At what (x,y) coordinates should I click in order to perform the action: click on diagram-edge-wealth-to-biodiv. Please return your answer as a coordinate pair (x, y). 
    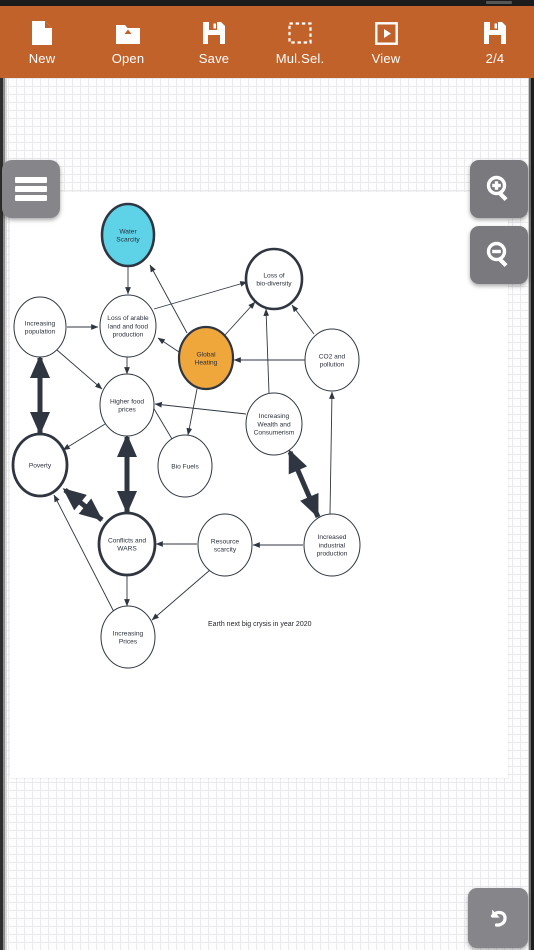
    Looking at the image, I should click on (266, 351).